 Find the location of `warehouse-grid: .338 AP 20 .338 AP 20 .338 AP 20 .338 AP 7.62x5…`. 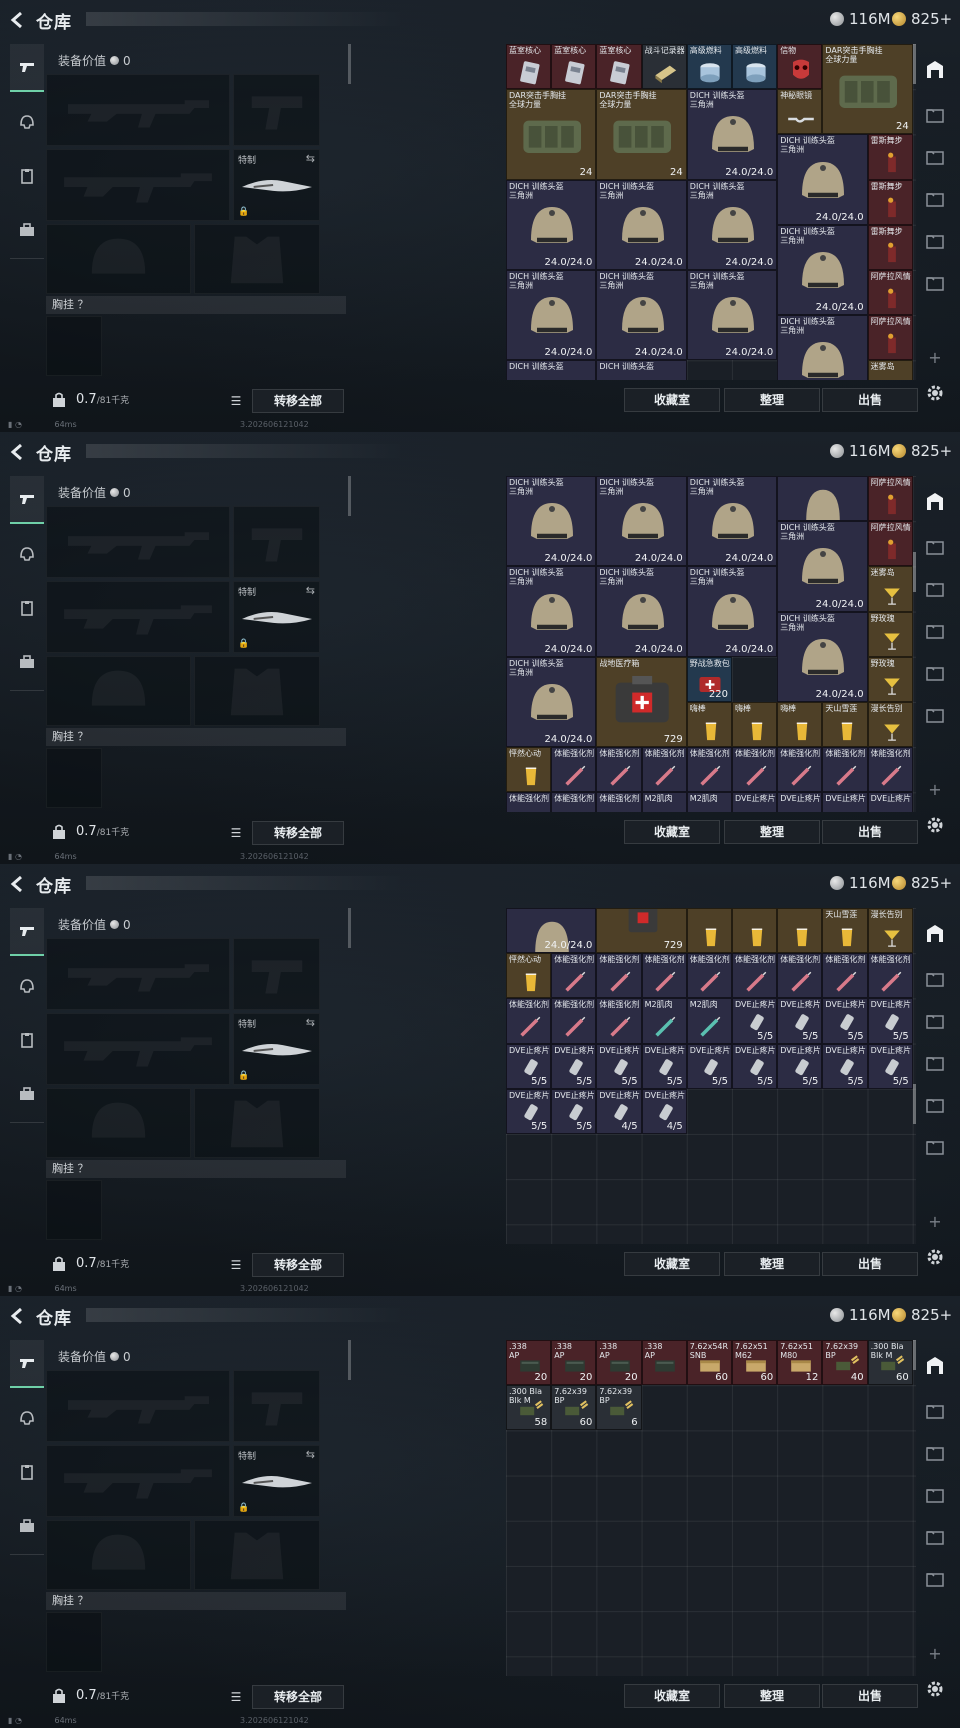

warehouse-grid: .338 AP 20 .338 AP 20 .338 AP 20 .338 AP 7.62x5… is located at coordinates (711, 1508).